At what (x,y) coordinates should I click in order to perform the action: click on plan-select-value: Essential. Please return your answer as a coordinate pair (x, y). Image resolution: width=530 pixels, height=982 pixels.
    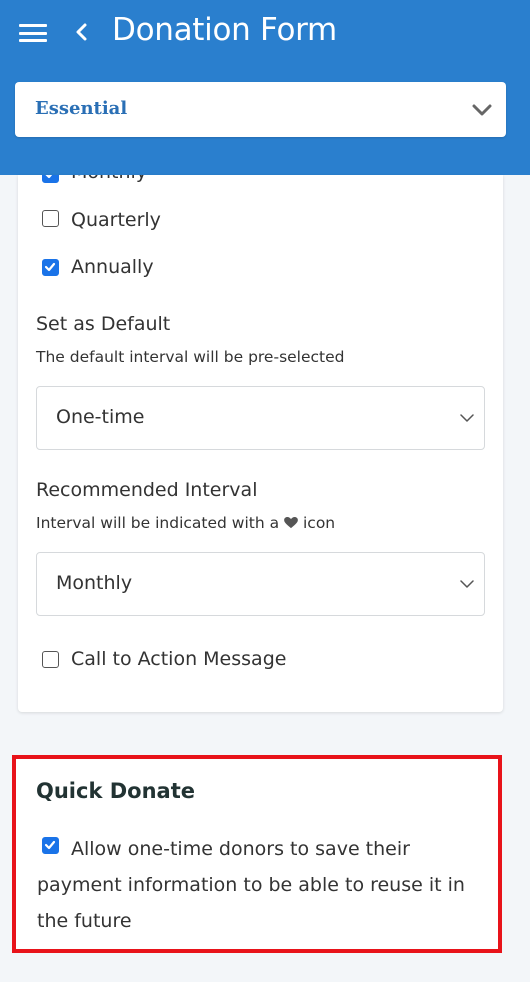
    Looking at the image, I should click on (81, 108).